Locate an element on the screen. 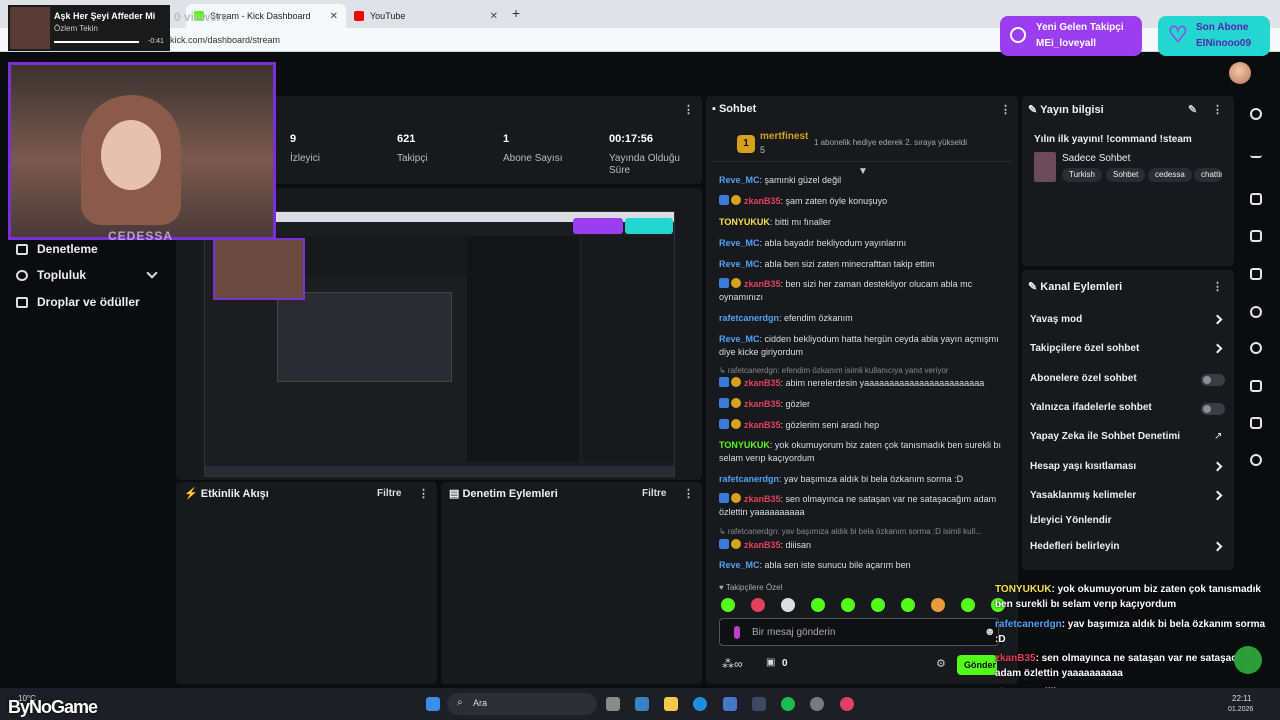  gift-icon: ▣ is located at coordinates (770, 662).